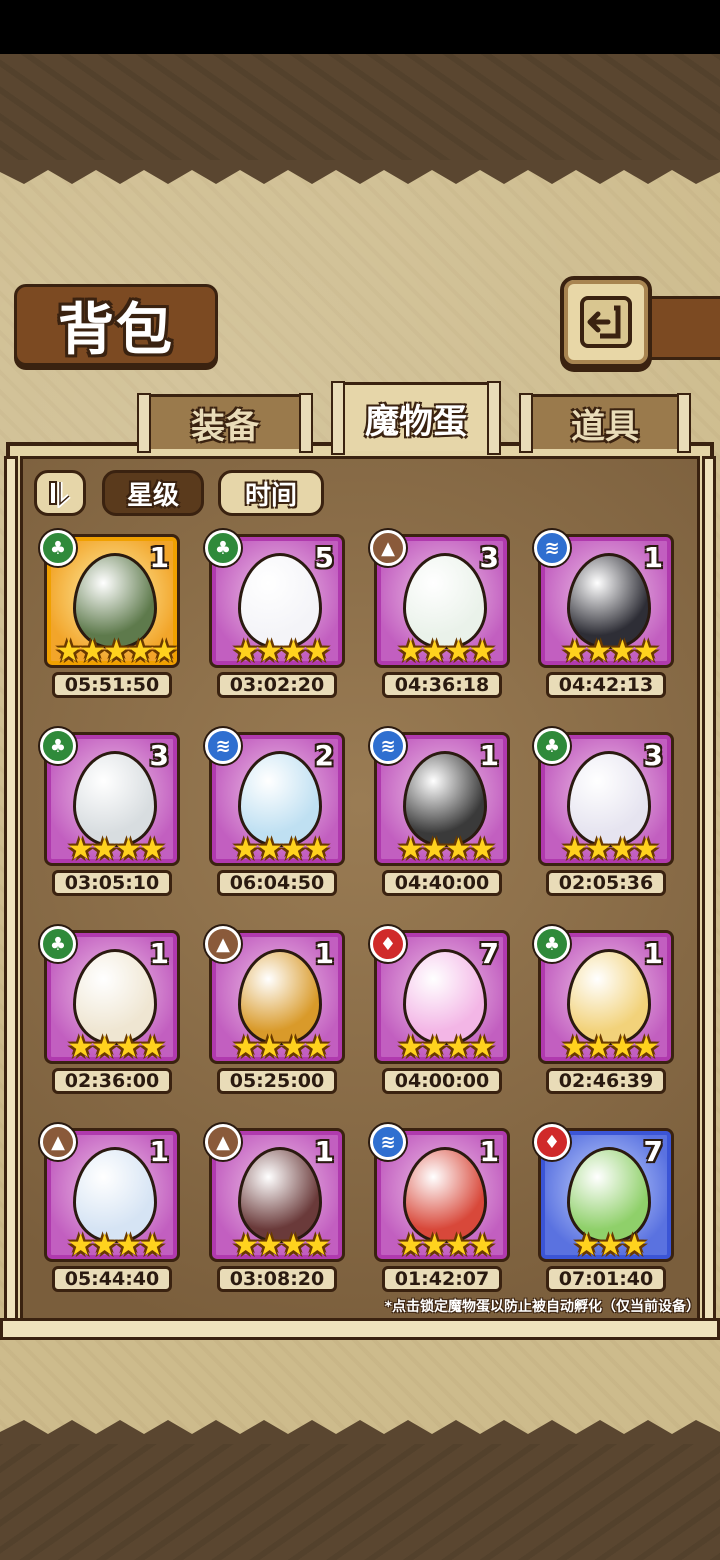  I want to click on egg-count: 5, so click(324, 557).